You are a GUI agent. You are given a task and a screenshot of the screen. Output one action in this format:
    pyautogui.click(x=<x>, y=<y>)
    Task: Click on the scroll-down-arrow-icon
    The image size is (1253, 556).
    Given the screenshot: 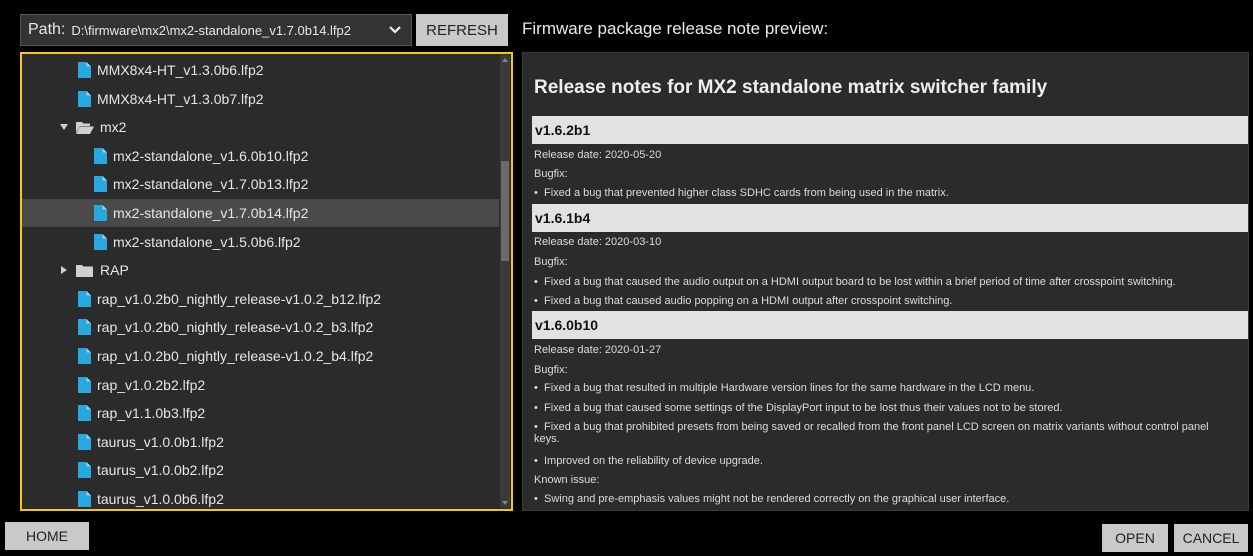 What is the action you would take?
    pyautogui.click(x=505, y=503)
    